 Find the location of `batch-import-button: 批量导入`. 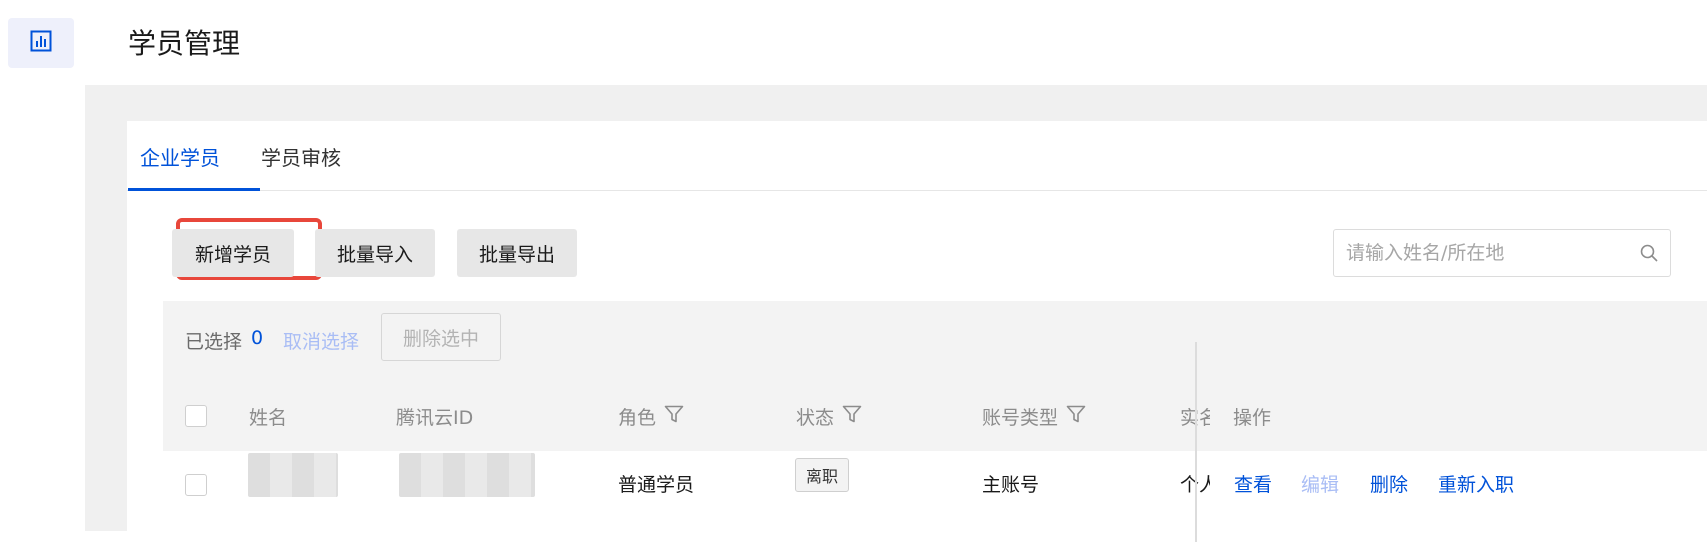

batch-import-button: 批量导入 is located at coordinates (375, 253).